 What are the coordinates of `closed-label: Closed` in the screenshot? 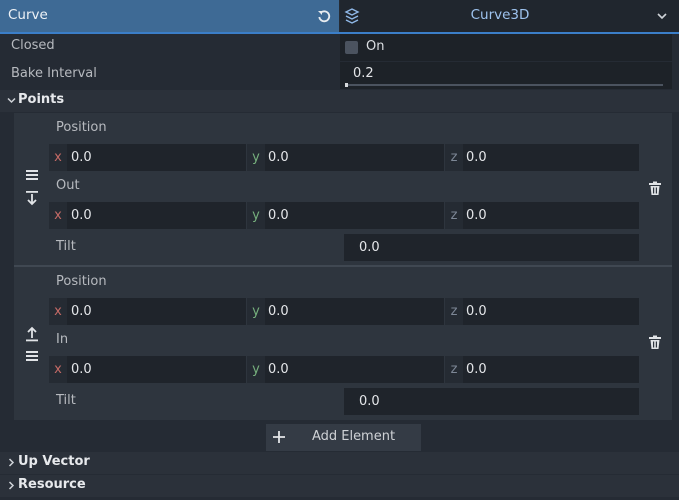 It's located at (33, 45).